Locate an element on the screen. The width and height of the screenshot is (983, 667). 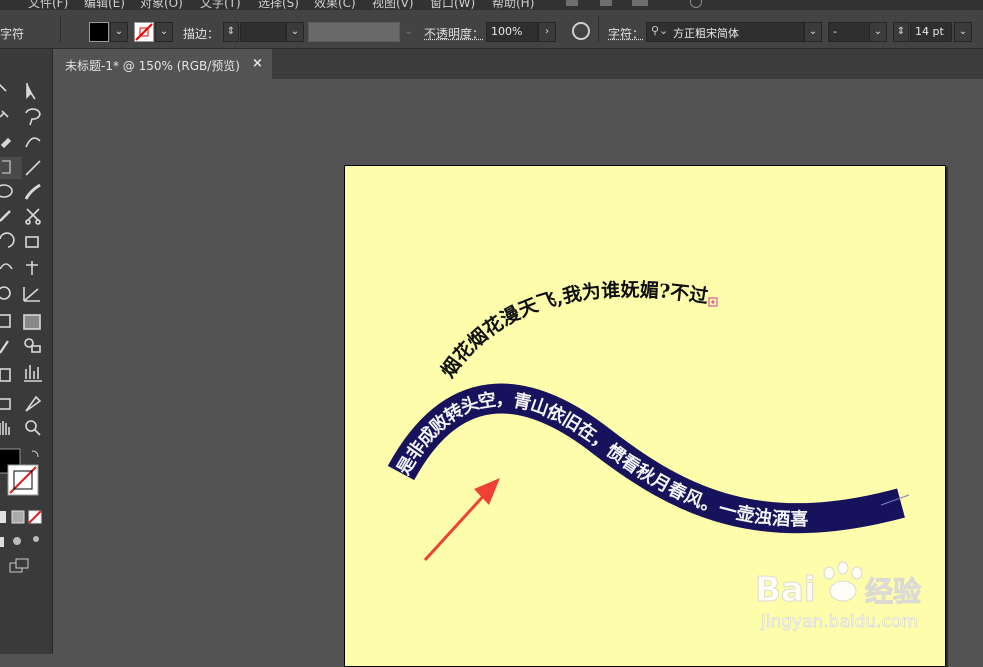
document-tab-title: 未标题-1* @ 150% (RGB/预览) is located at coordinates (152, 66).